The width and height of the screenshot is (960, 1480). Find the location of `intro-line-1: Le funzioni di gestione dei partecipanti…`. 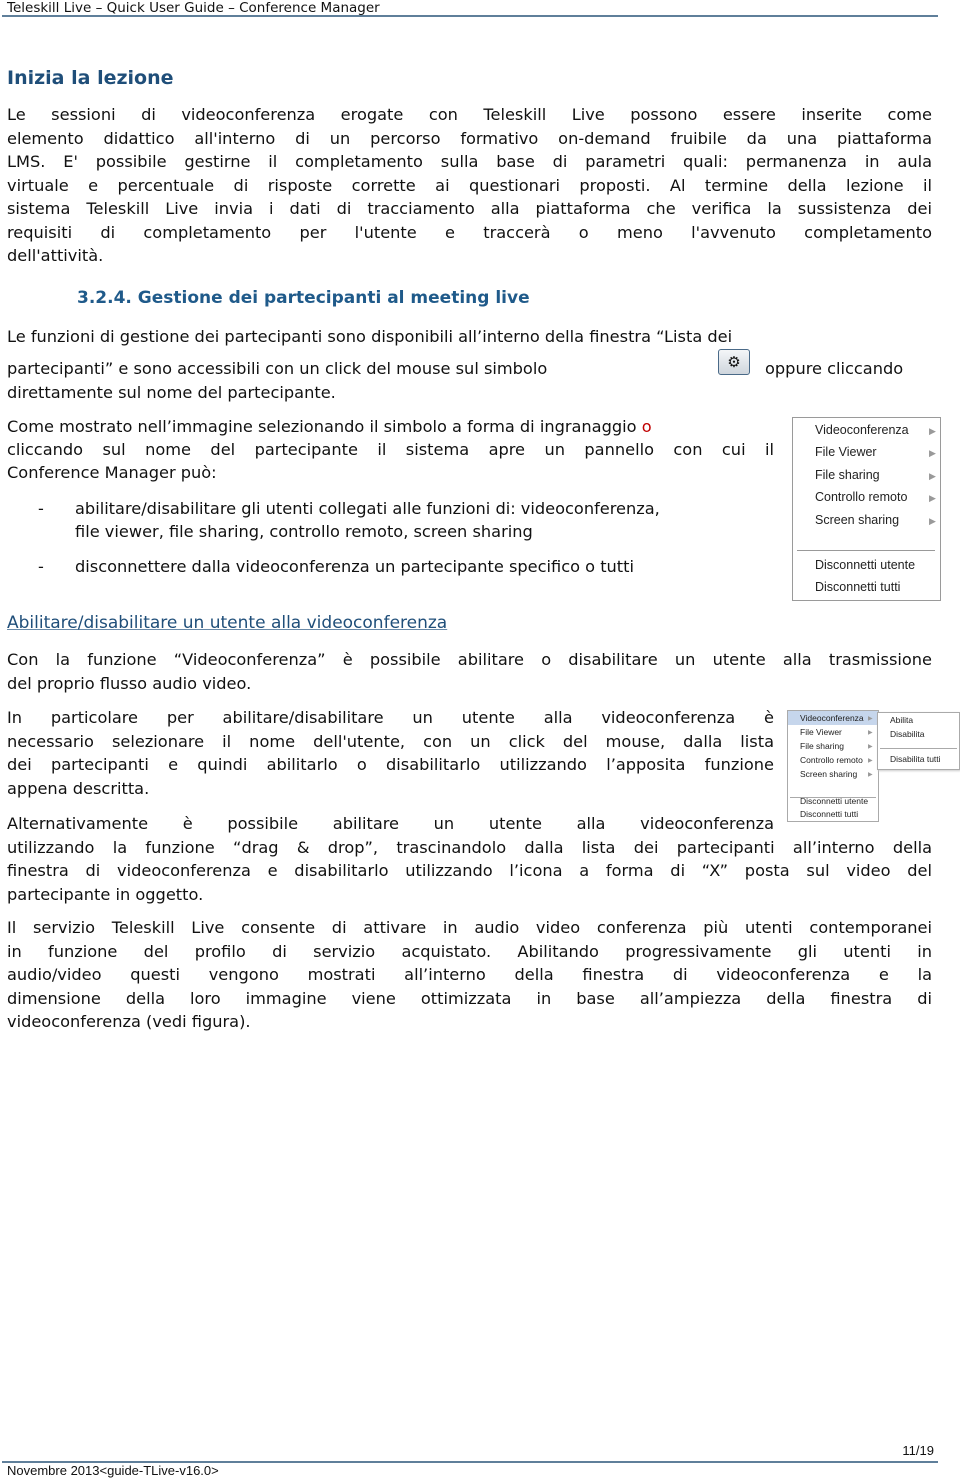

intro-line-1: Le funzioni di gestione dei partecipanti… is located at coordinates (370, 336).